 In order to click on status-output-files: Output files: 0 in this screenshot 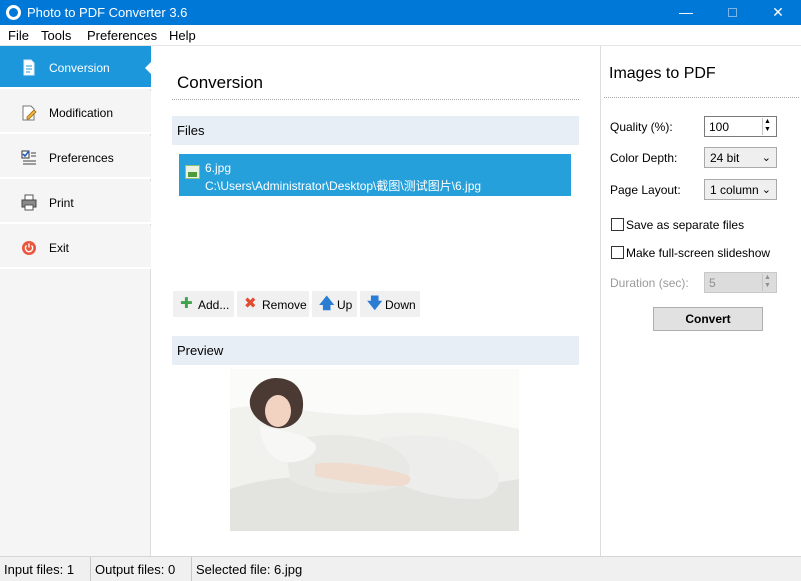, I will do `click(141, 569)`.